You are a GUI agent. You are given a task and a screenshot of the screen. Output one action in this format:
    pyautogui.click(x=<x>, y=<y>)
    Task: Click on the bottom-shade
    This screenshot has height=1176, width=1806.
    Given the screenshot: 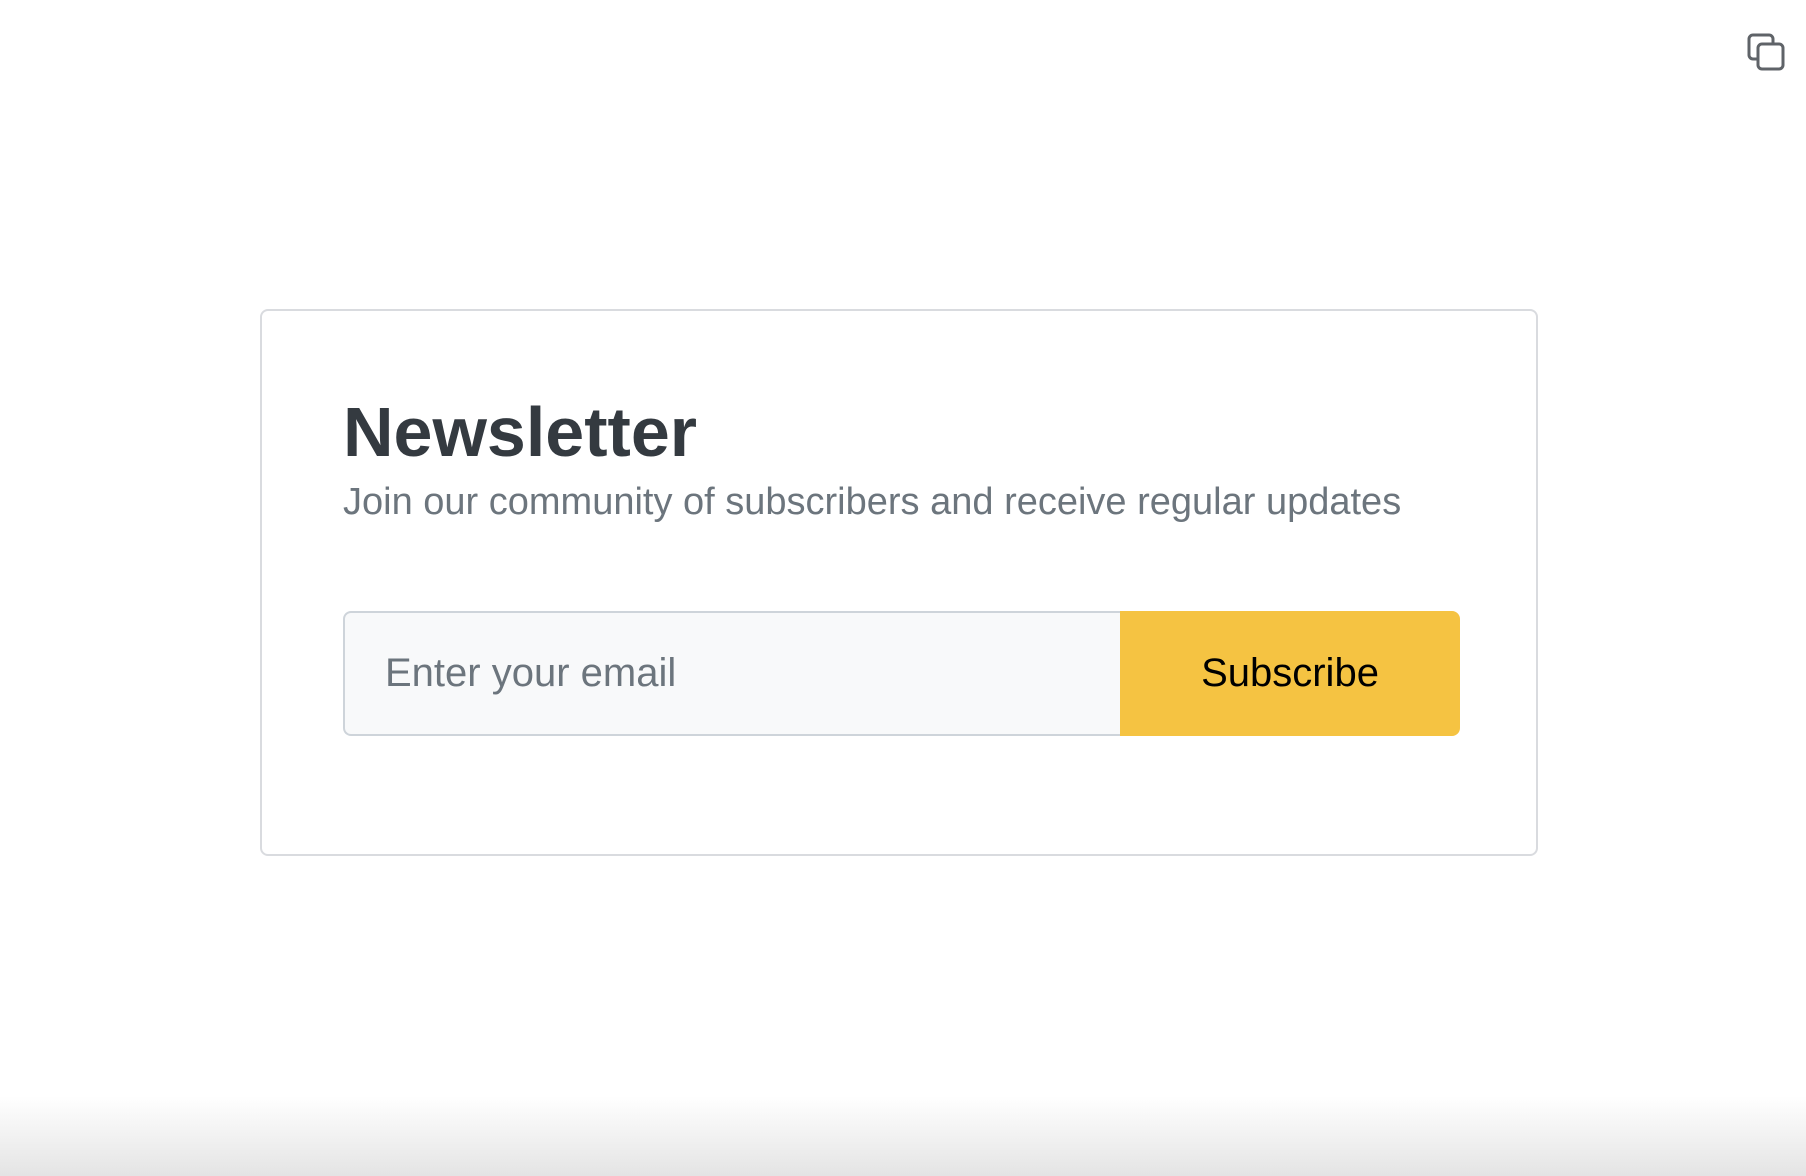 What is the action you would take?
    pyautogui.click(x=903, y=1136)
    